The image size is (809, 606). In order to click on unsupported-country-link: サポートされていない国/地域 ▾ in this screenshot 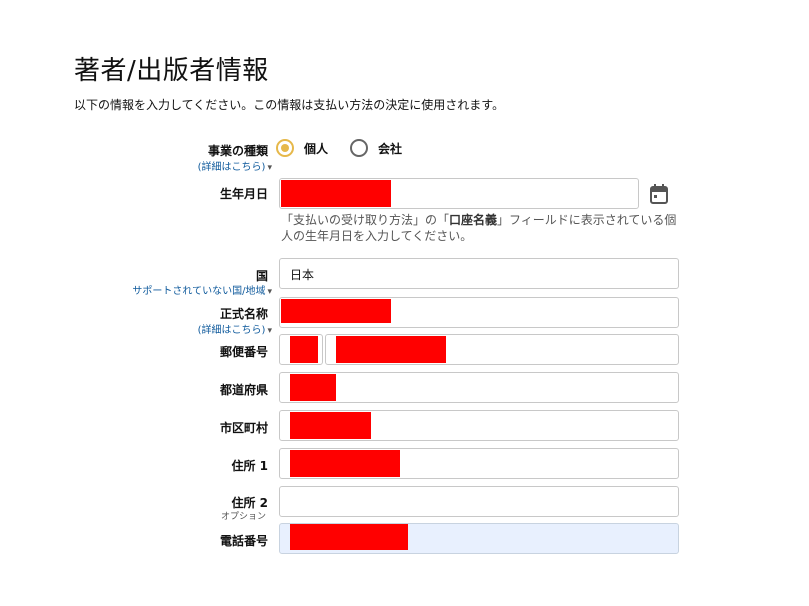, I will do `click(202, 289)`.